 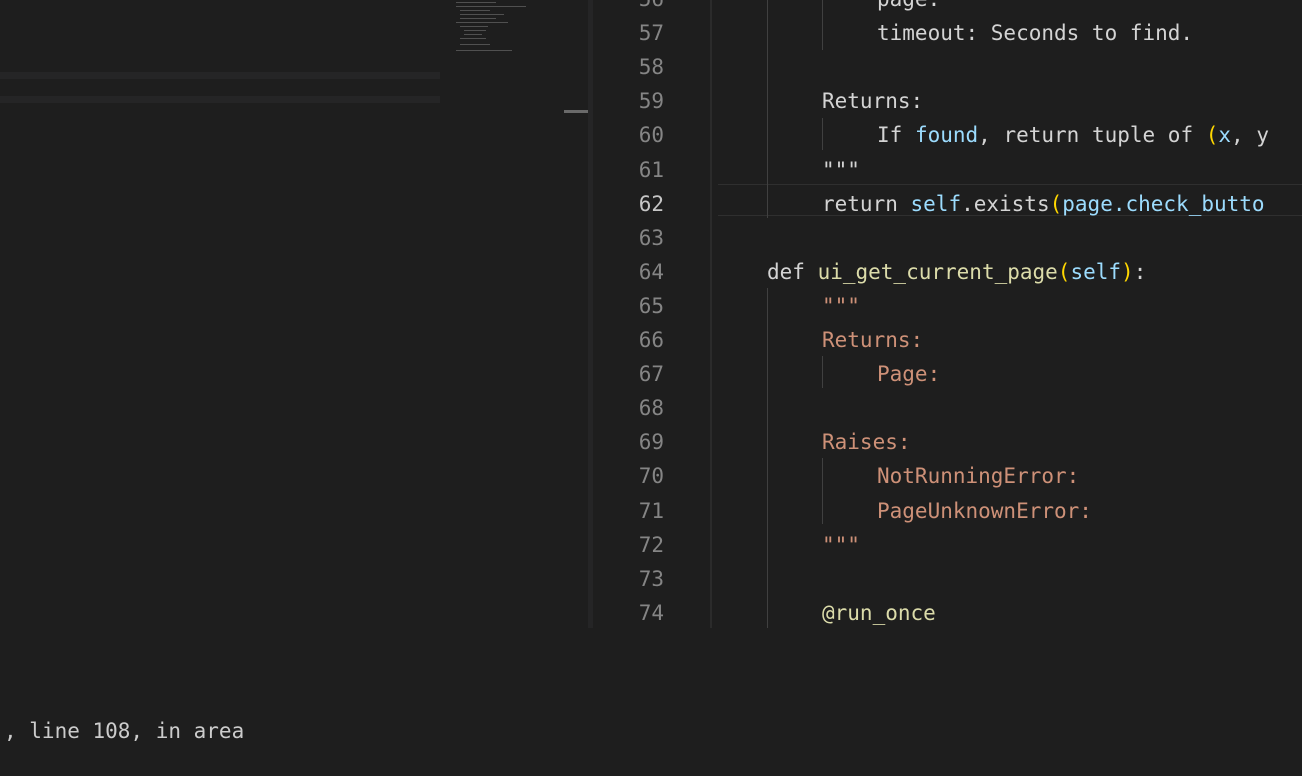 I want to click on line-number: 69, so click(x=651, y=442).